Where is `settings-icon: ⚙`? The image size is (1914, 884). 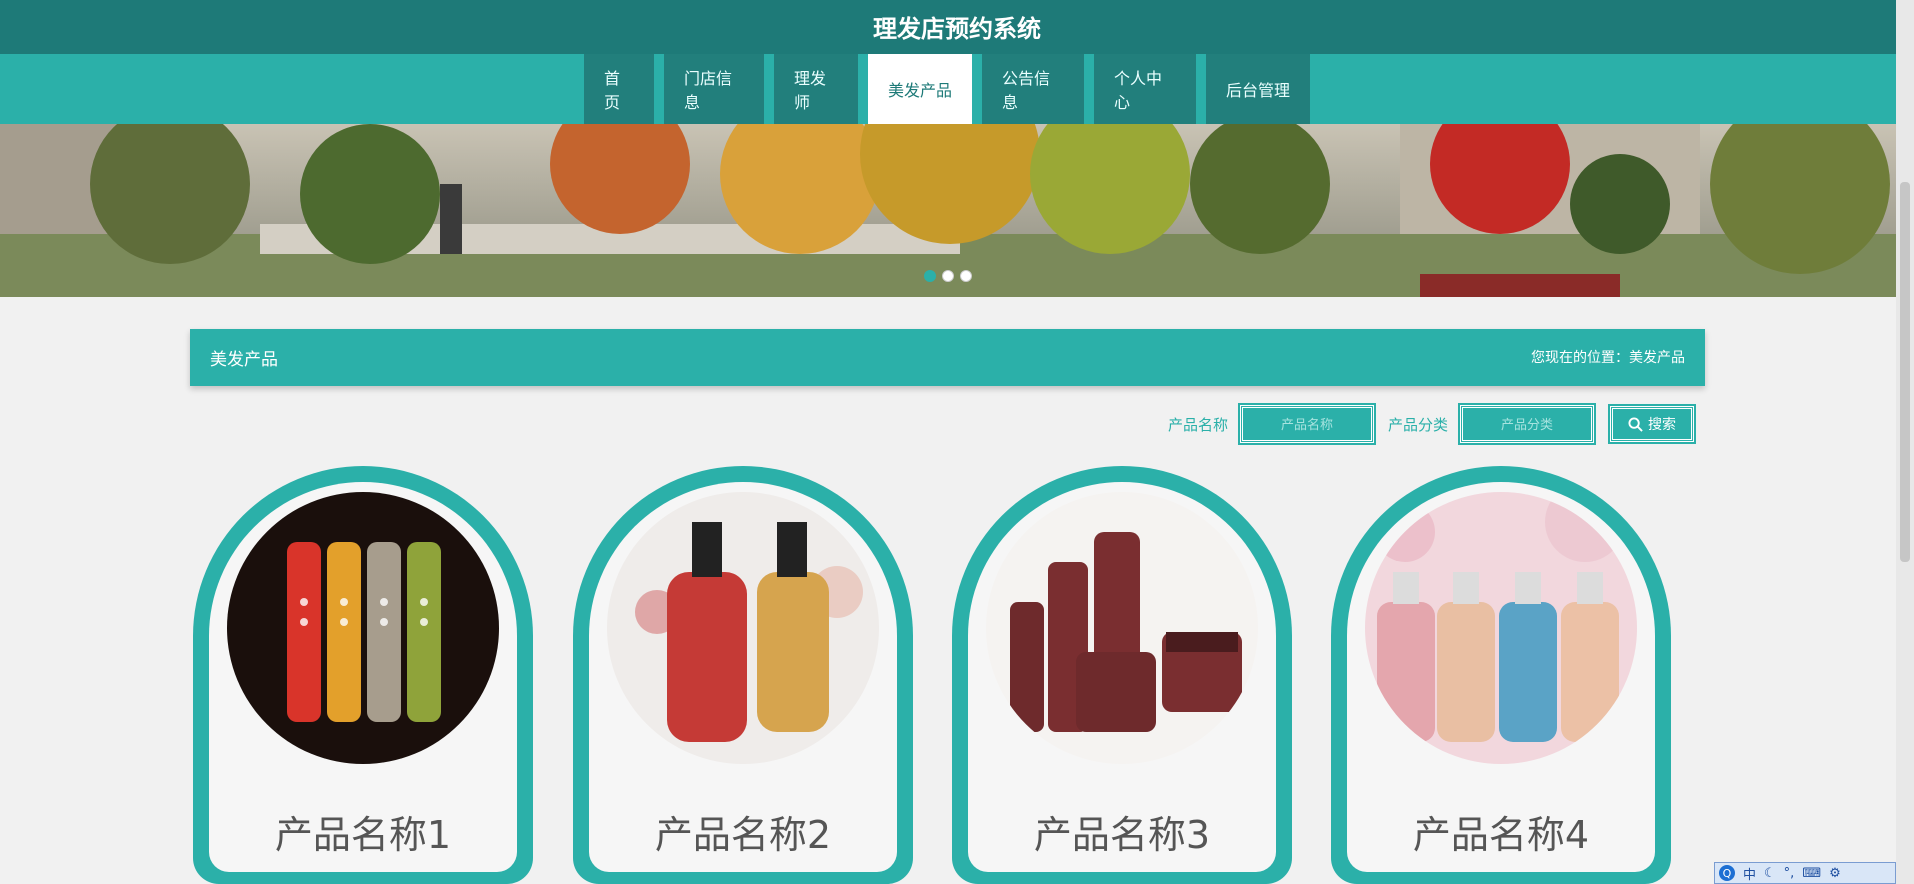 settings-icon: ⚙ is located at coordinates (1835, 873).